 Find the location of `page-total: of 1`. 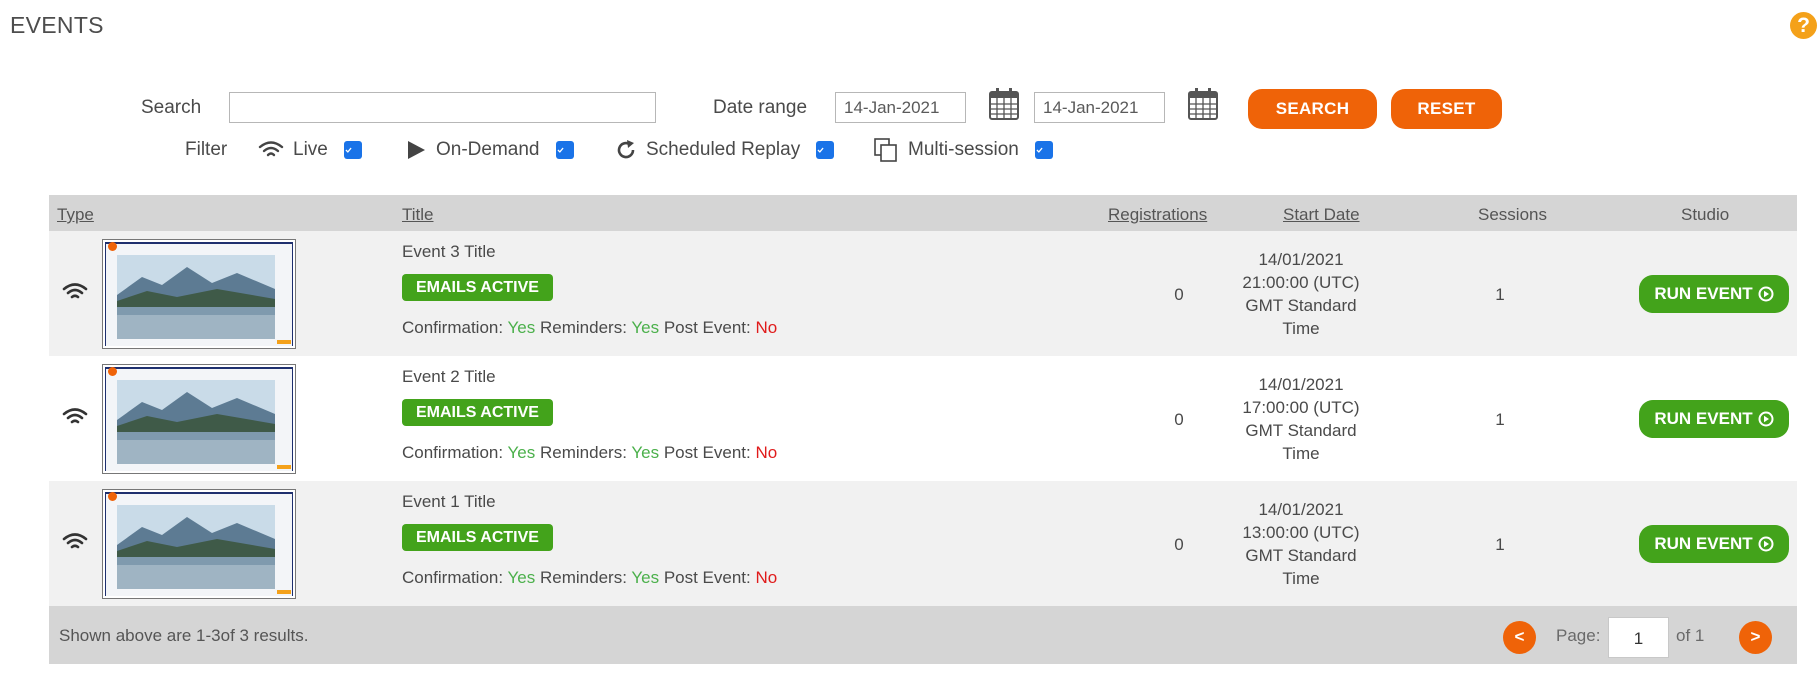

page-total: of 1 is located at coordinates (1690, 635).